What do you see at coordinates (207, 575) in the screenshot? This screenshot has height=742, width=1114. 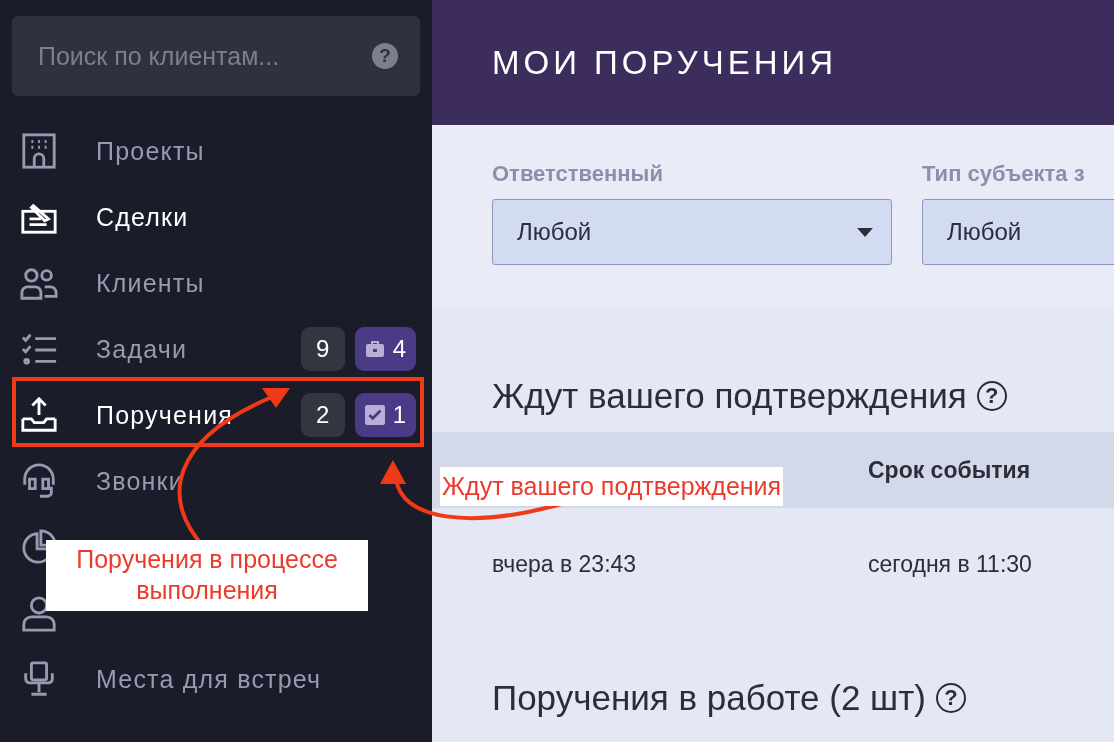 I see `annotation-tooltip: Поручения в процессе выполнения` at bounding box center [207, 575].